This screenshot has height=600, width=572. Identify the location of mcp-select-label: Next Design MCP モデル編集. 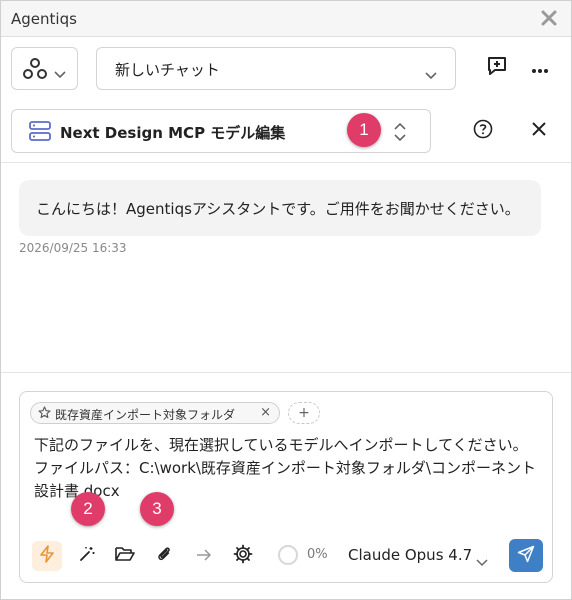
(173, 133).